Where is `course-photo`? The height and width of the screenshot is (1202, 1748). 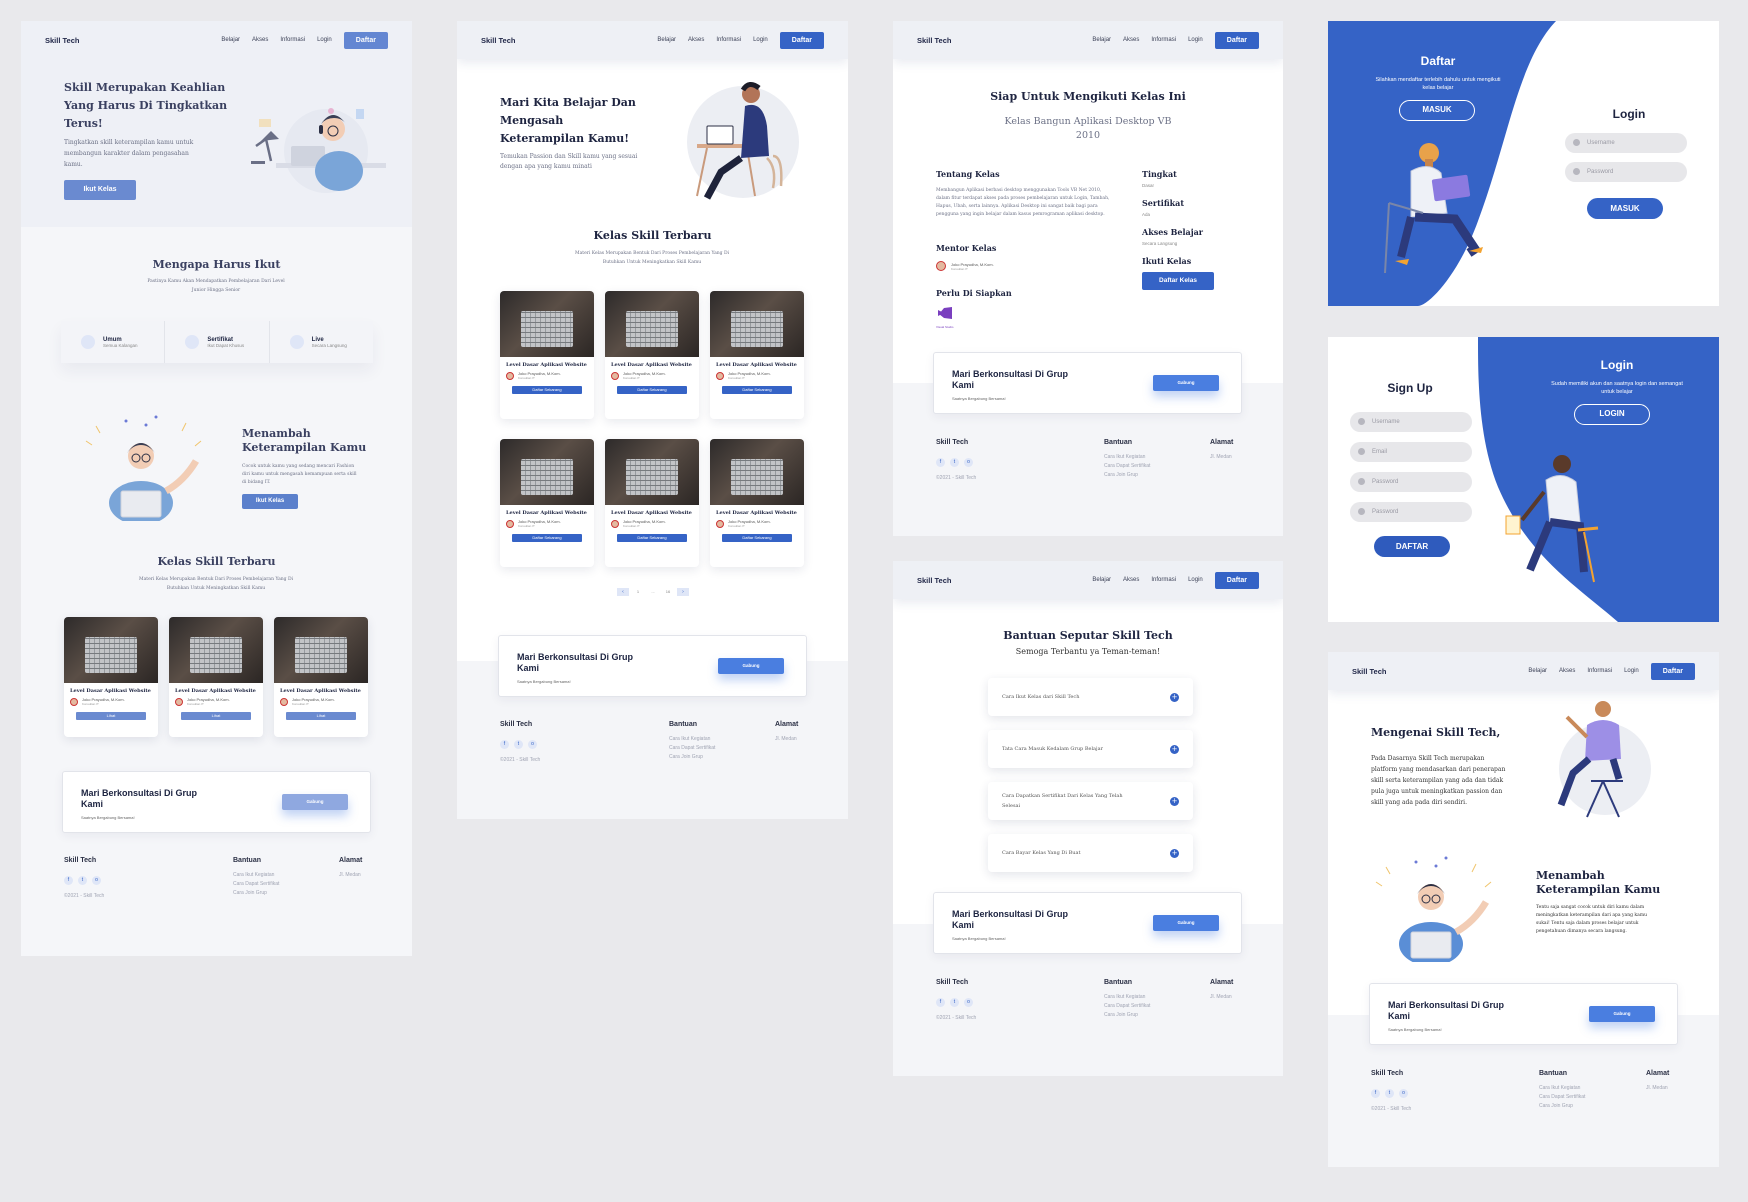 course-photo is located at coordinates (111, 650).